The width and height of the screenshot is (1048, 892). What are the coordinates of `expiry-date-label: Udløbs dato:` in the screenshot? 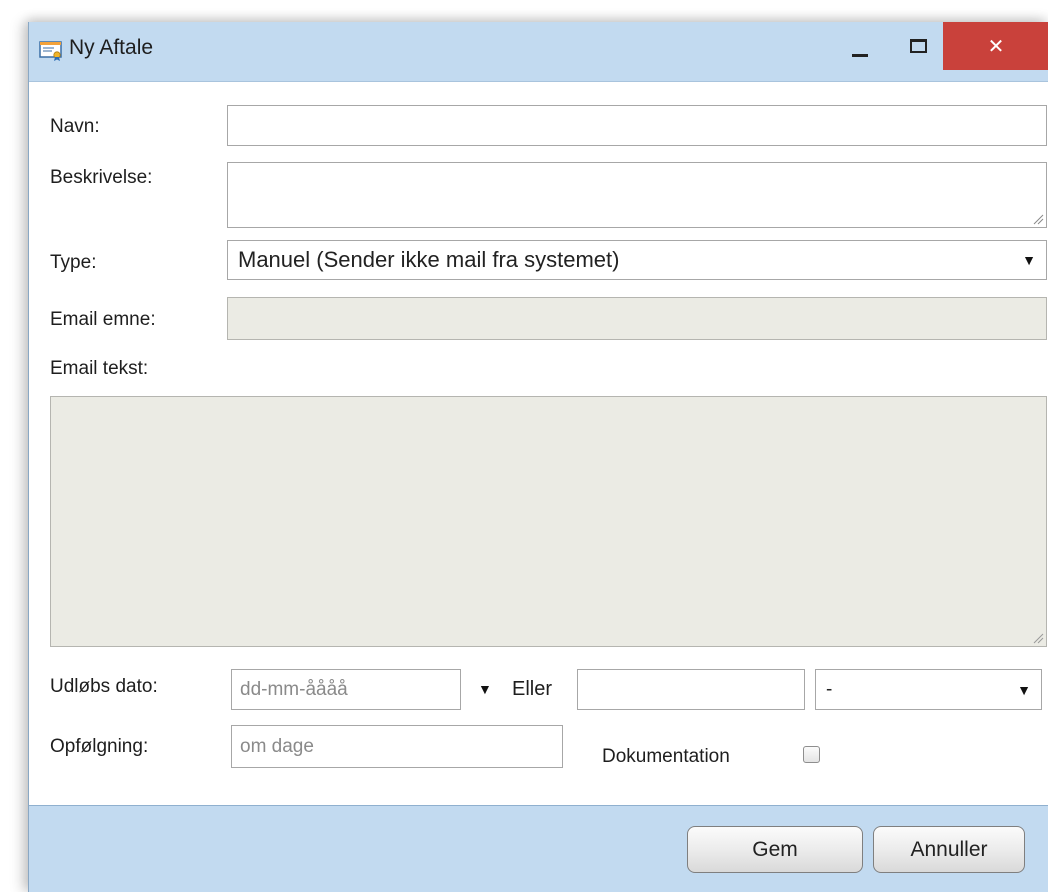 It's located at (104, 686).